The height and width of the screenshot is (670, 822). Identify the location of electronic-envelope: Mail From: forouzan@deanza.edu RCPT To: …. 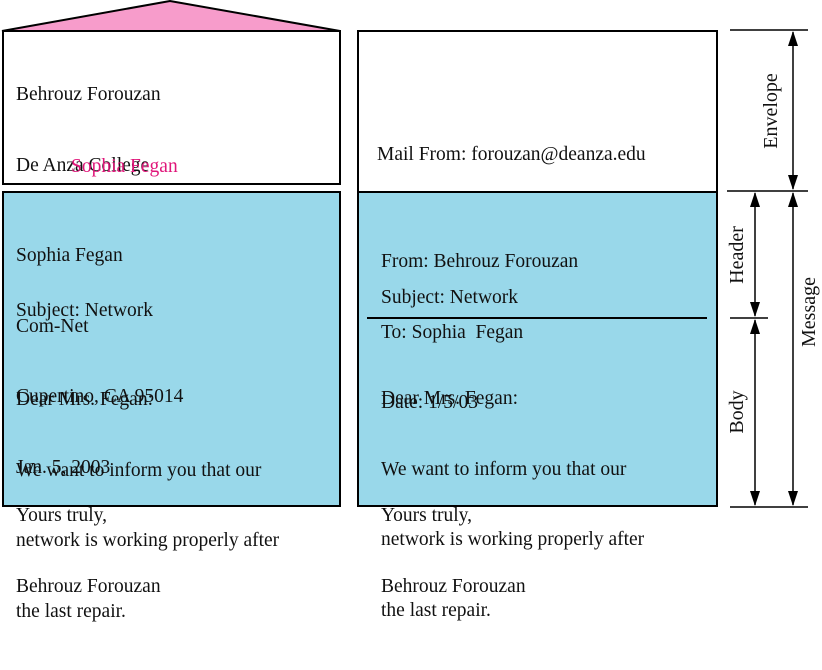
(537, 133).